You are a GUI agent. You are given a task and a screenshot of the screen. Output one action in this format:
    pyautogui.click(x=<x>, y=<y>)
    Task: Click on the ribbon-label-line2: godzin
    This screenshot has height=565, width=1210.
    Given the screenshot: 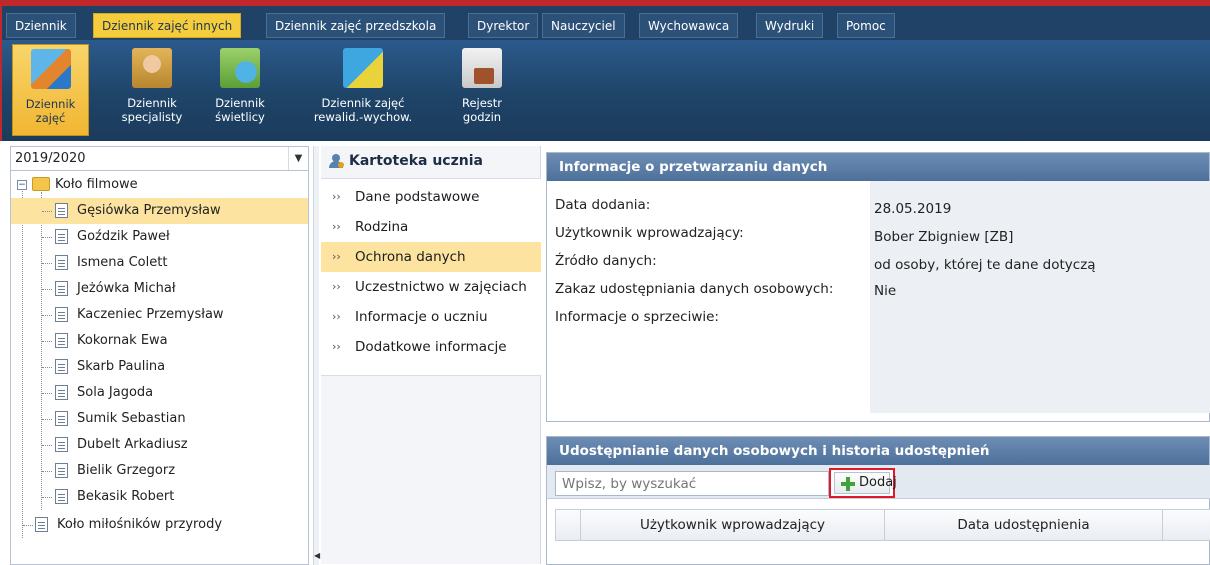 What is the action you would take?
    pyautogui.click(x=482, y=117)
    